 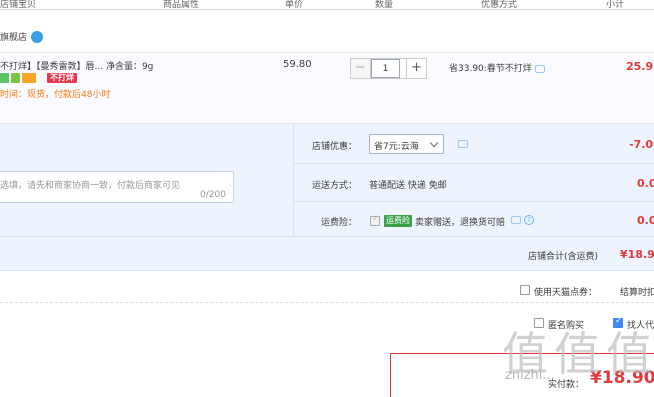 What do you see at coordinates (361, 68) in the screenshot?
I see `qty-minus-button: −` at bounding box center [361, 68].